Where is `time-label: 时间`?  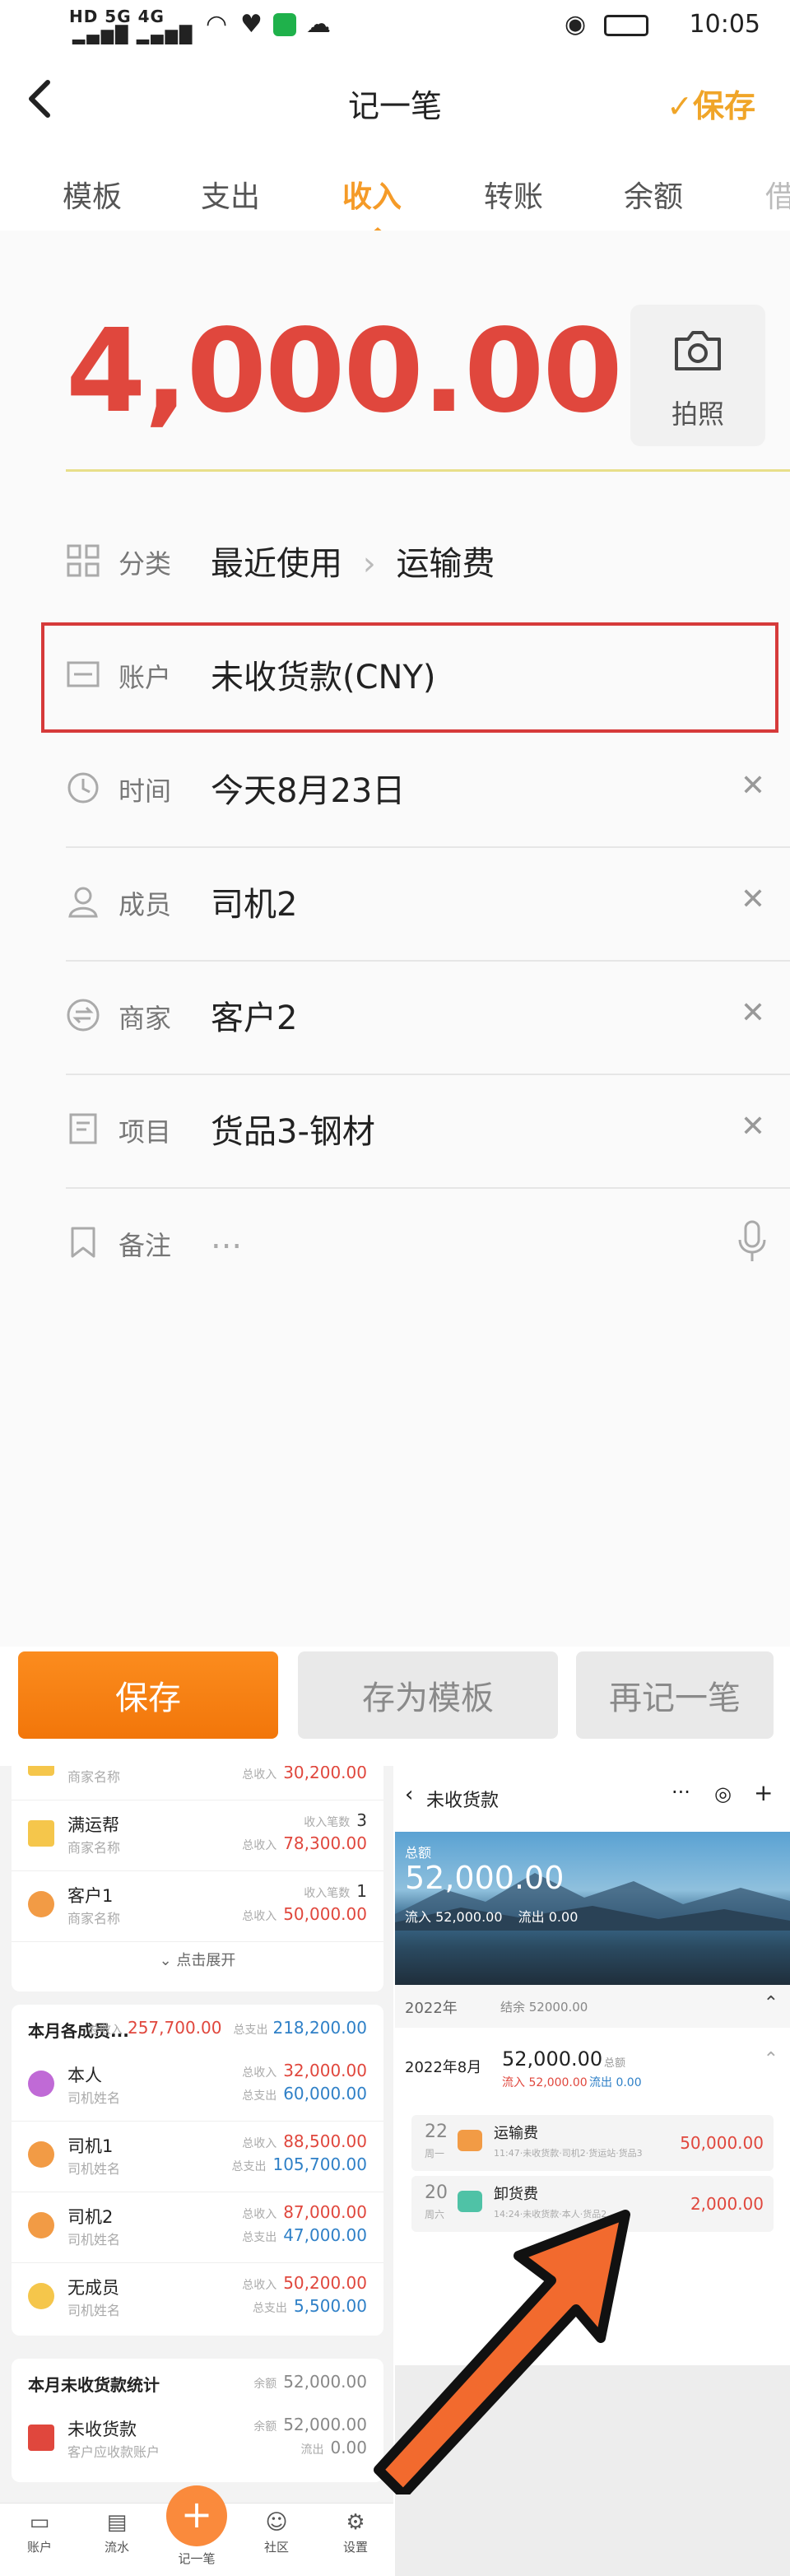 time-label: 时间 is located at coordinates (145, 791).